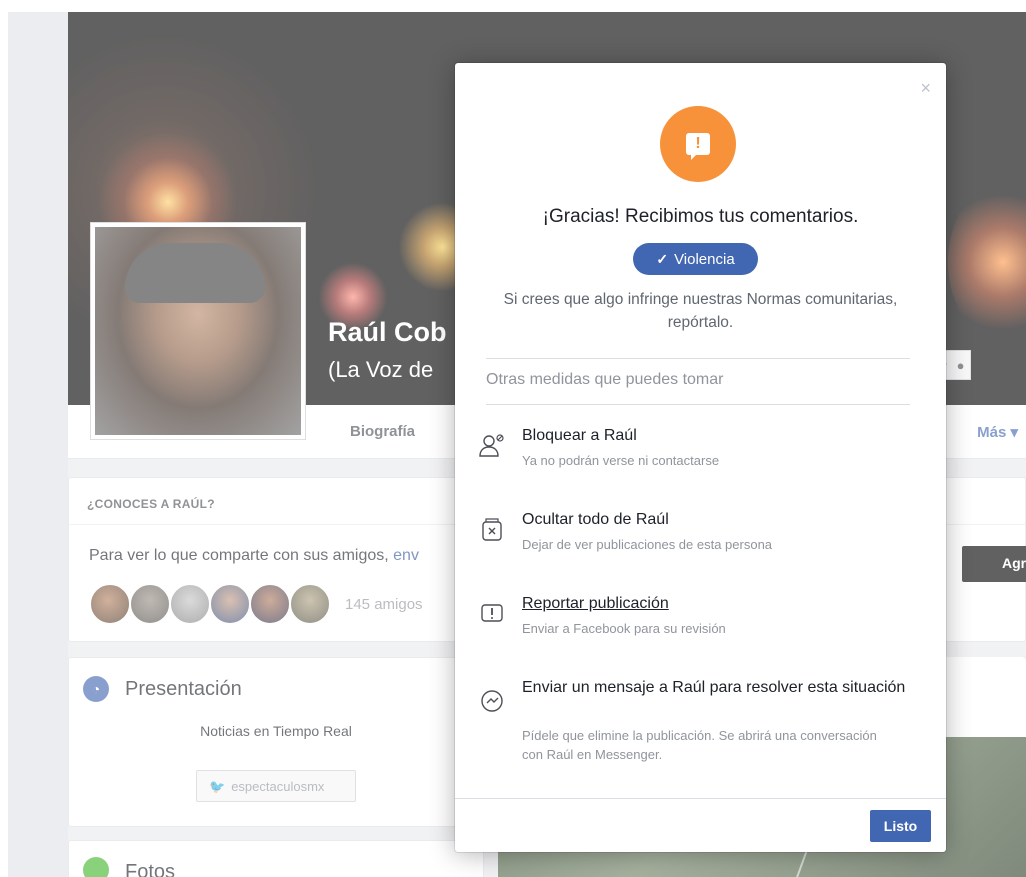 This screenshot has height=877, width=1026. I want to click on report-icon, so click(492, 613).